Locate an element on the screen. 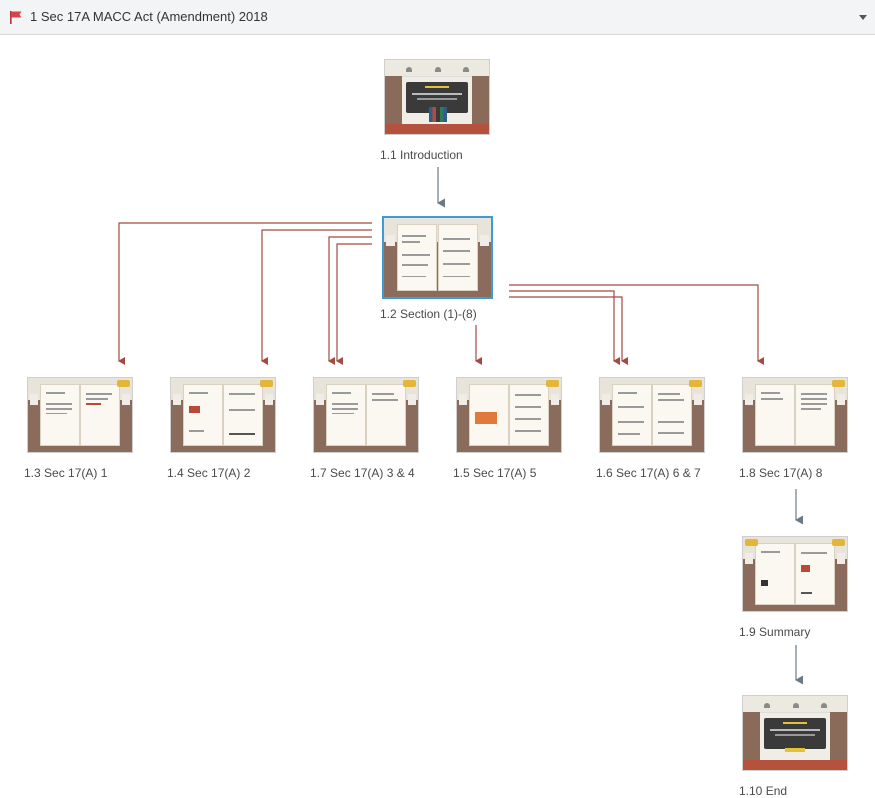 The height and width of the screenshot is (798, 875). branch-to-1_7a is located at coordinates (350, 300).